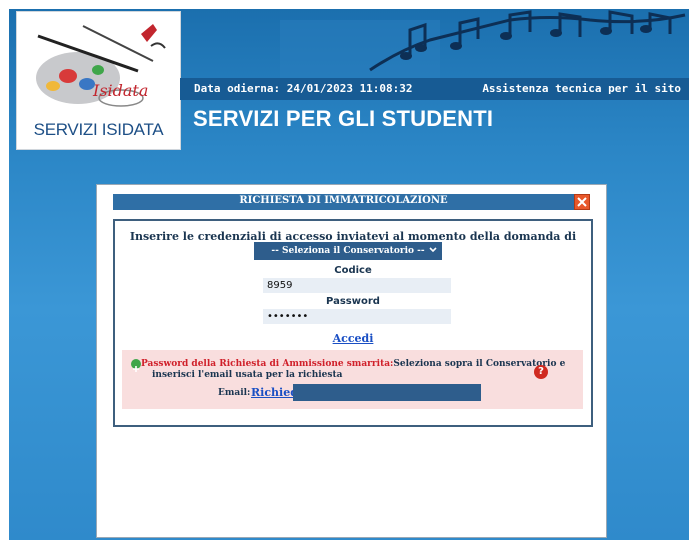 The height and width of the screenshot is (540, 689). I want to click on close-icon, so click(582, 202).